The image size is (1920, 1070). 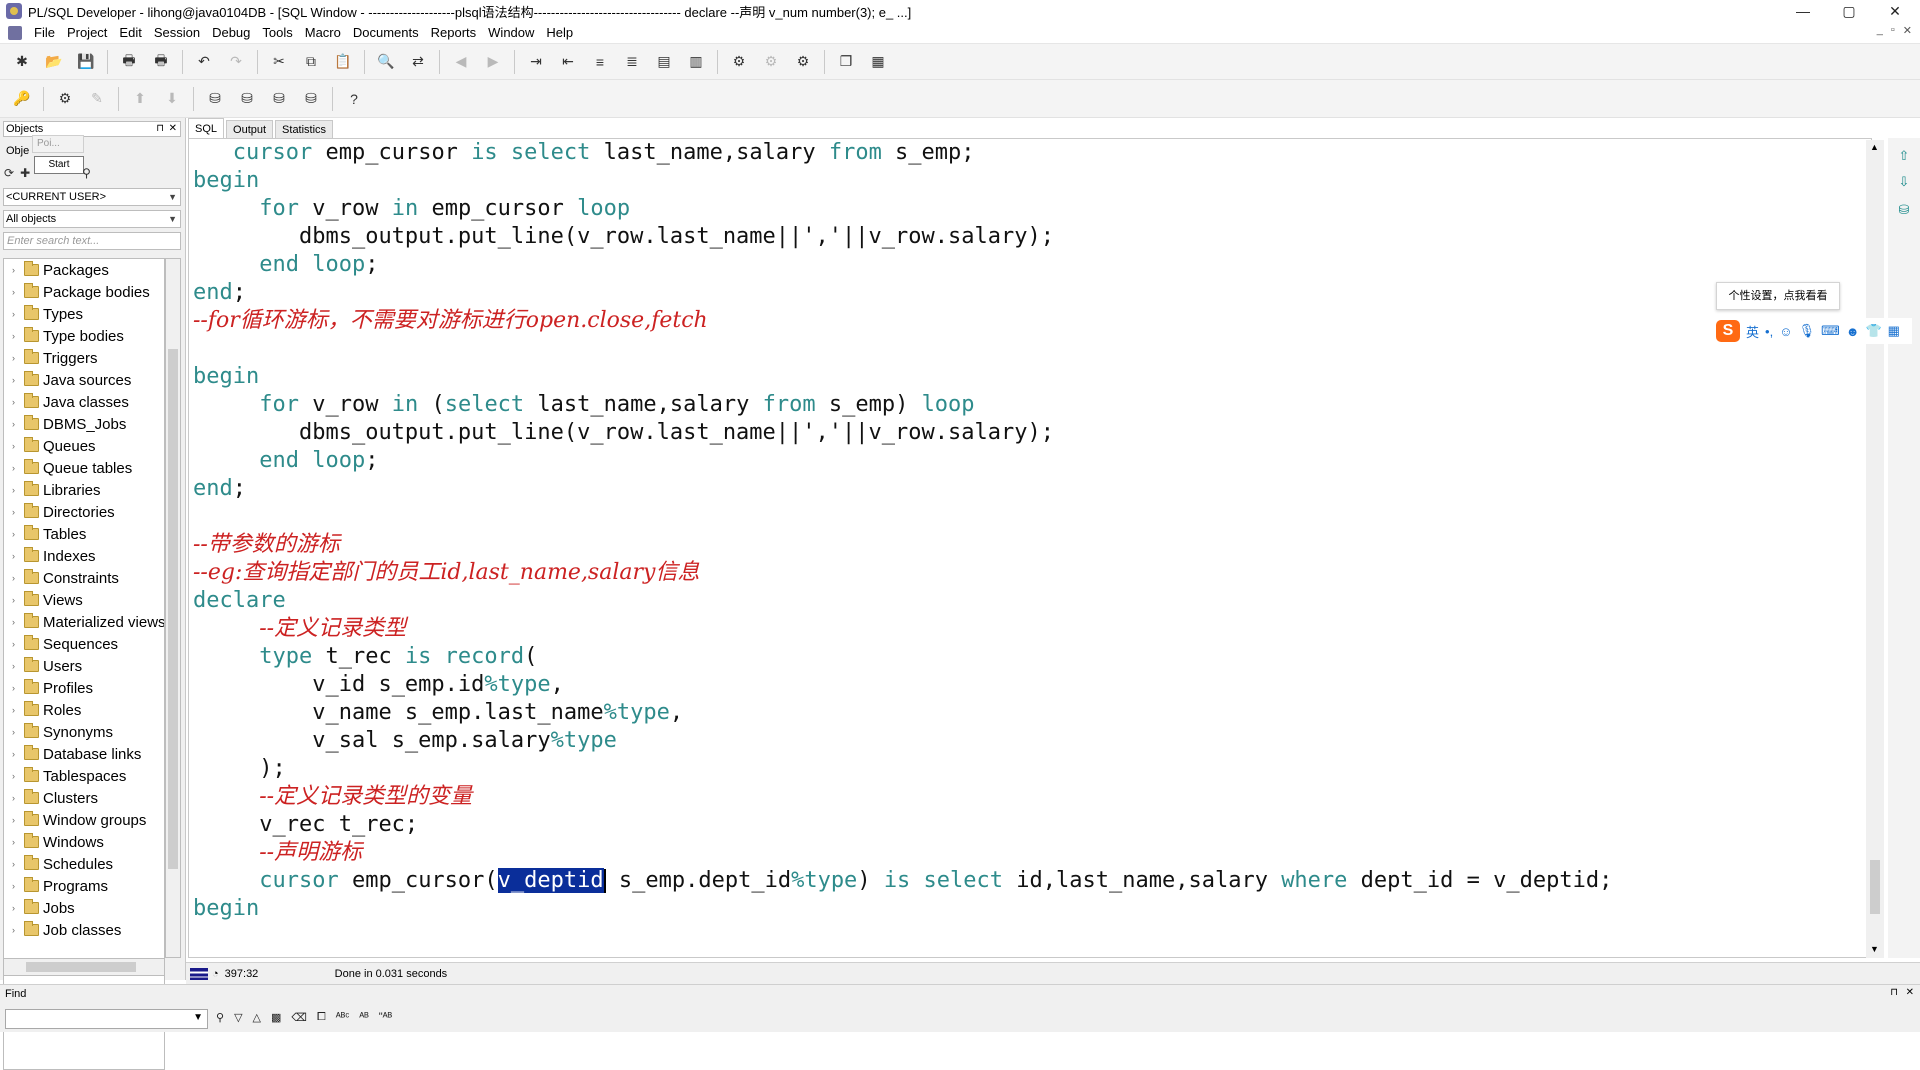 I want to click on arrow-down-icon: ⇩, so click(x=1904, y=182).